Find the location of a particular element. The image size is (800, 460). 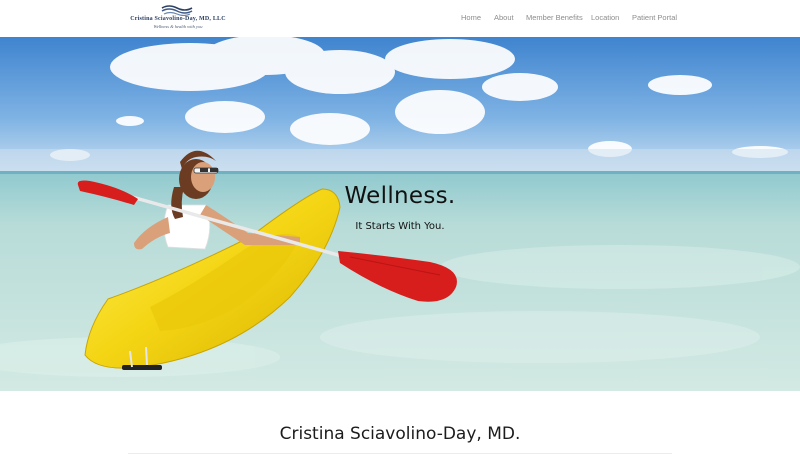

section-divider is located at coordinates (400, 453).